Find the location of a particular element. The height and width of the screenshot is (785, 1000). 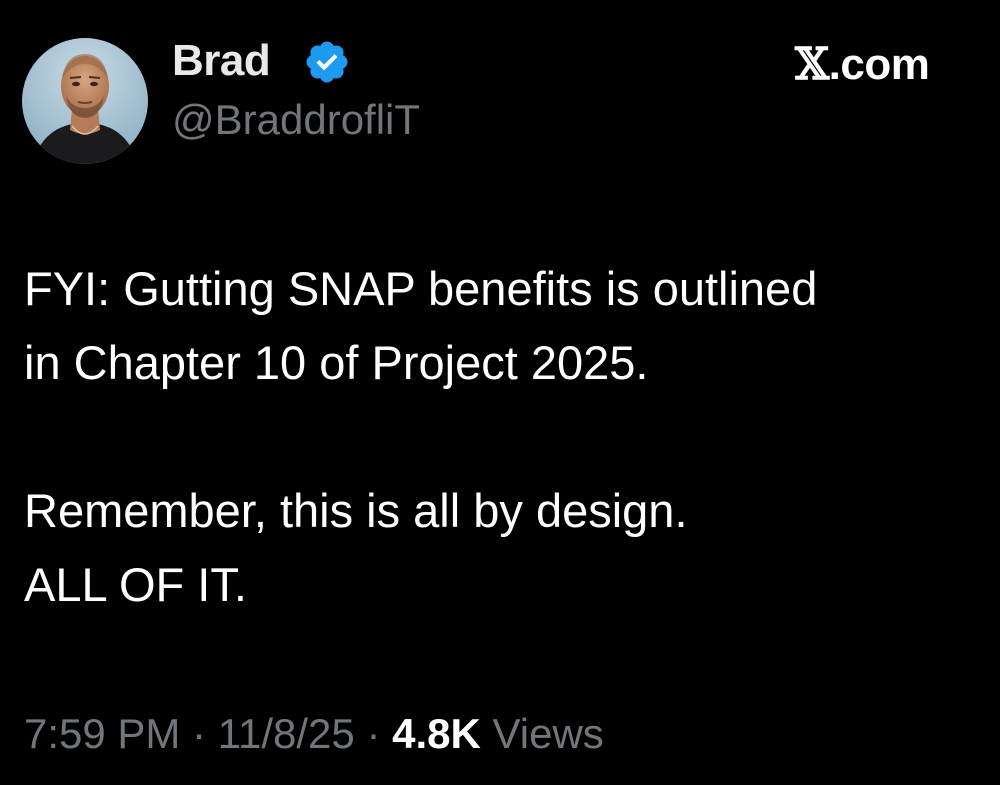

avatar-photo is located at coordinates (85, 101).